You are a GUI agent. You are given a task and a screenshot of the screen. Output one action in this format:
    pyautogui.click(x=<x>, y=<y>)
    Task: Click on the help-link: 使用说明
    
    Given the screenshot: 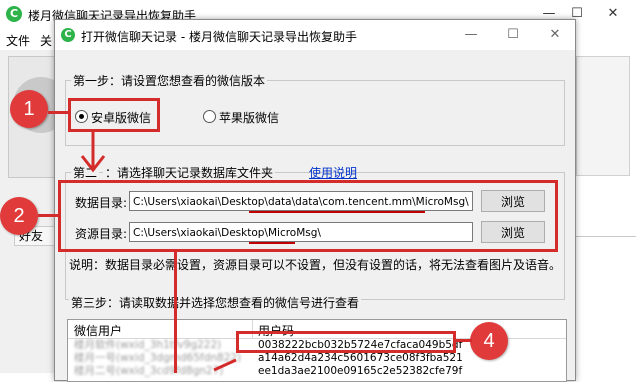 What is the action you would take?
    pyautogui.click(x=333, y=172)
    